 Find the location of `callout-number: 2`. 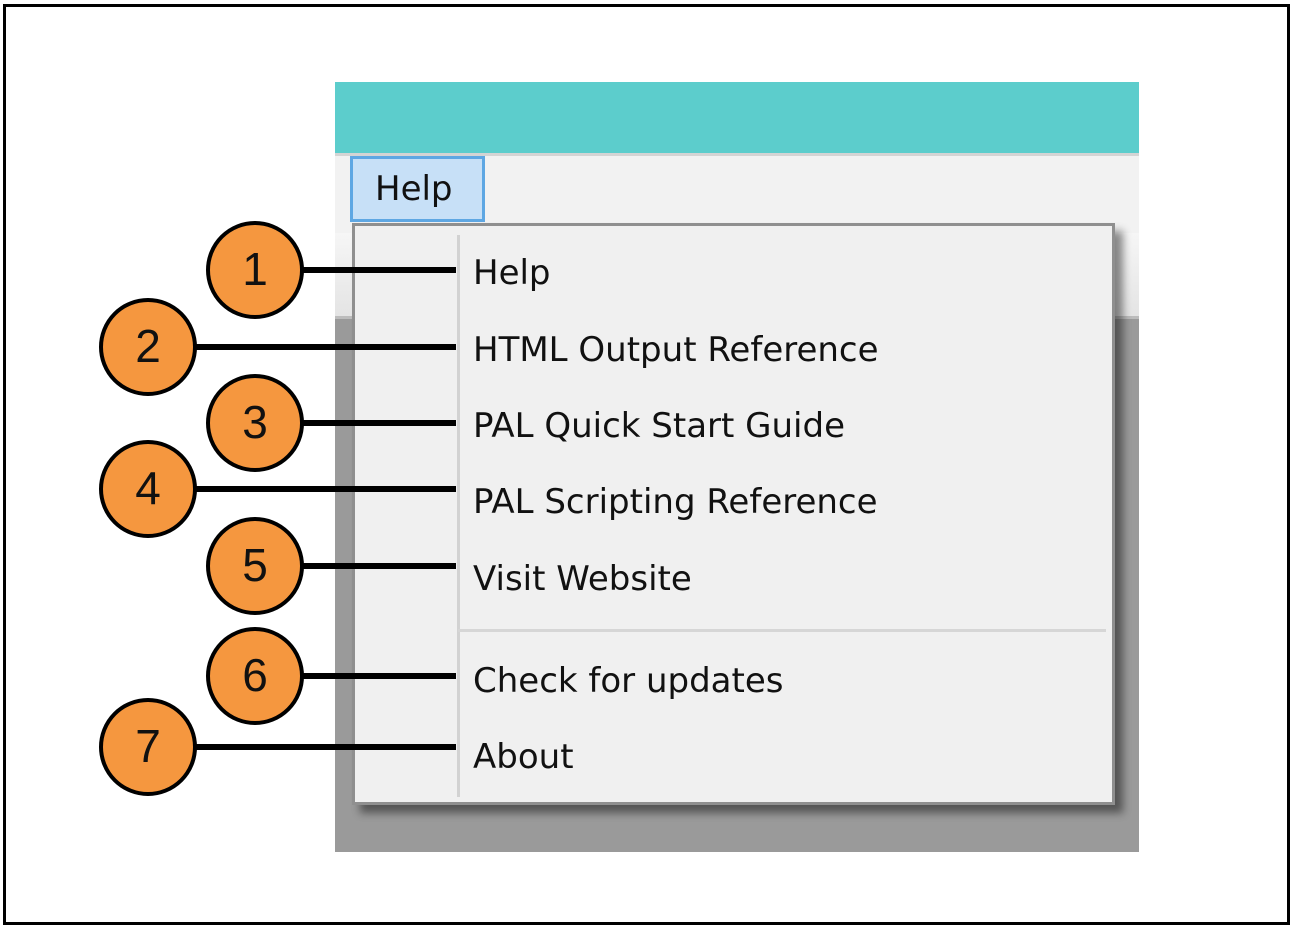

callout-number: 2 is located at coordinates (148, 346).